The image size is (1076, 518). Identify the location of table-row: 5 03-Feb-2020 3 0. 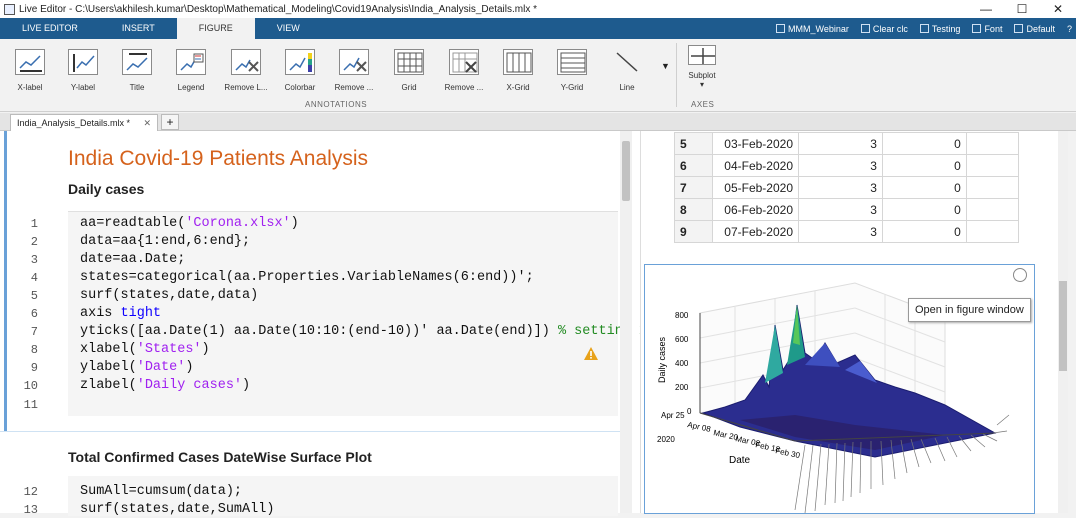
(847, 143).